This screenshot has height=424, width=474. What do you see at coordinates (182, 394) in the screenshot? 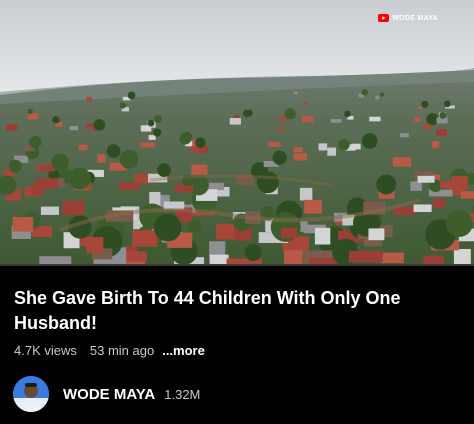
I see `subscriber-count: 1.32M` at bounding box center [182, 394].